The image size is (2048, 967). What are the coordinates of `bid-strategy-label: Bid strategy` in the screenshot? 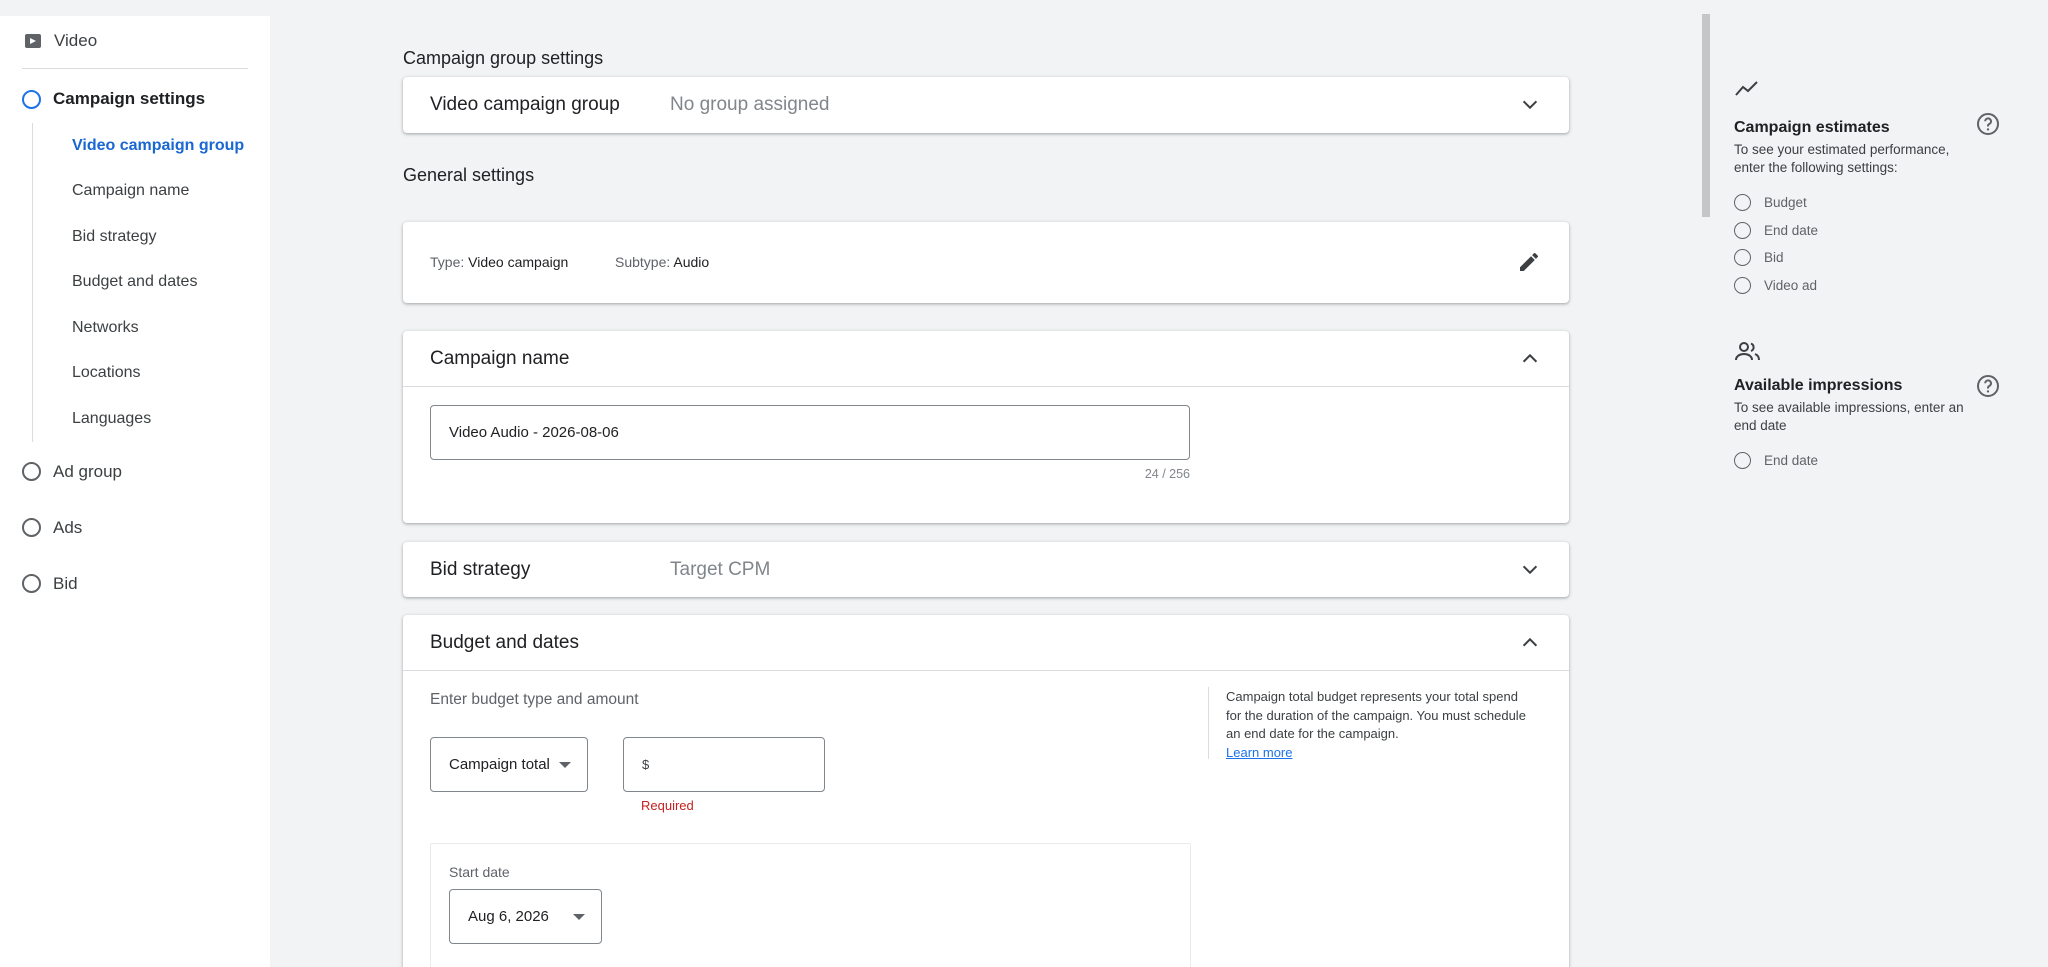 It's located at (480, 569).